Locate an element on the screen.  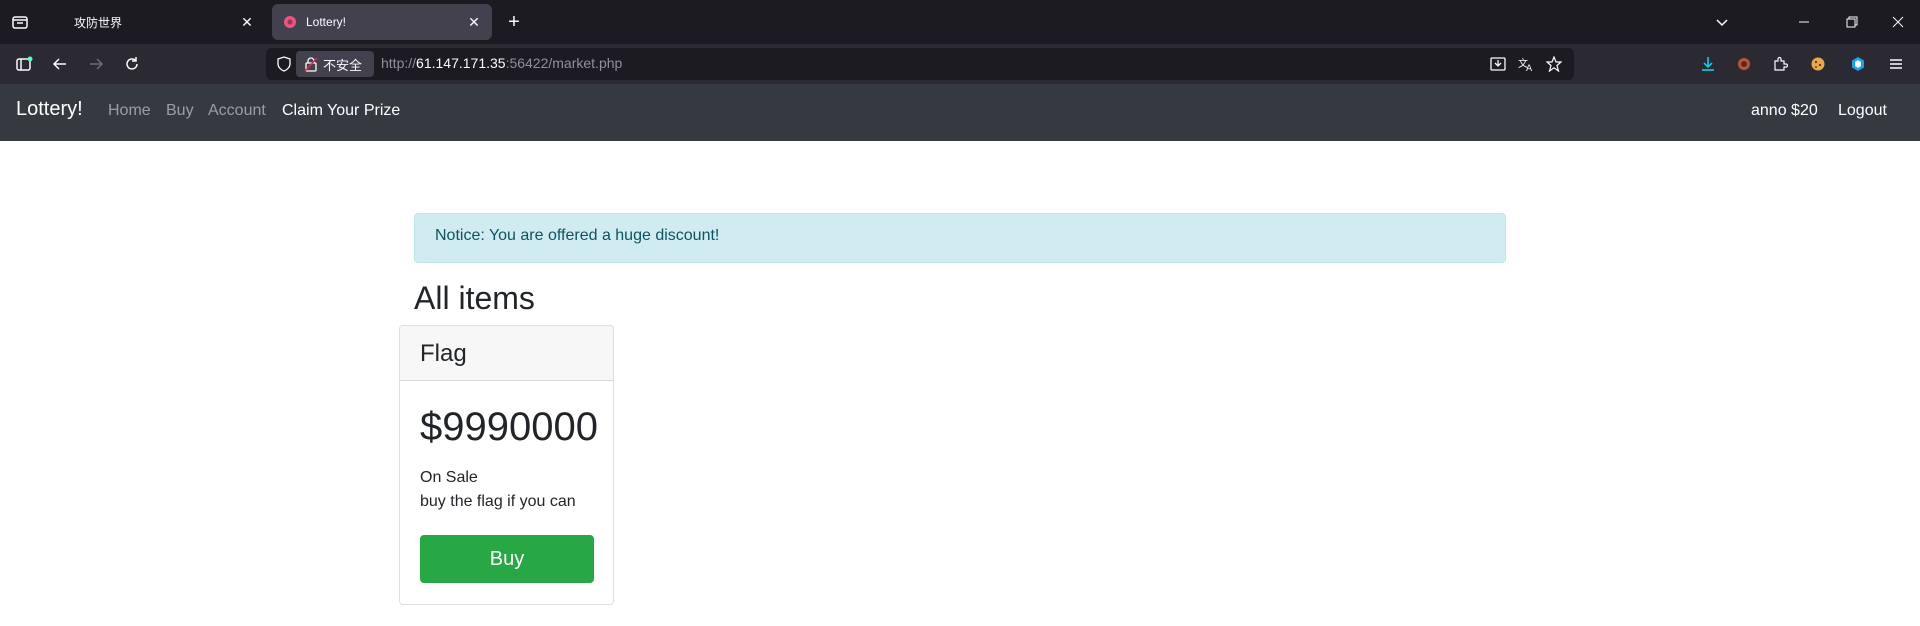
translate-icon: 文A is located at coordinates (1526, 65).